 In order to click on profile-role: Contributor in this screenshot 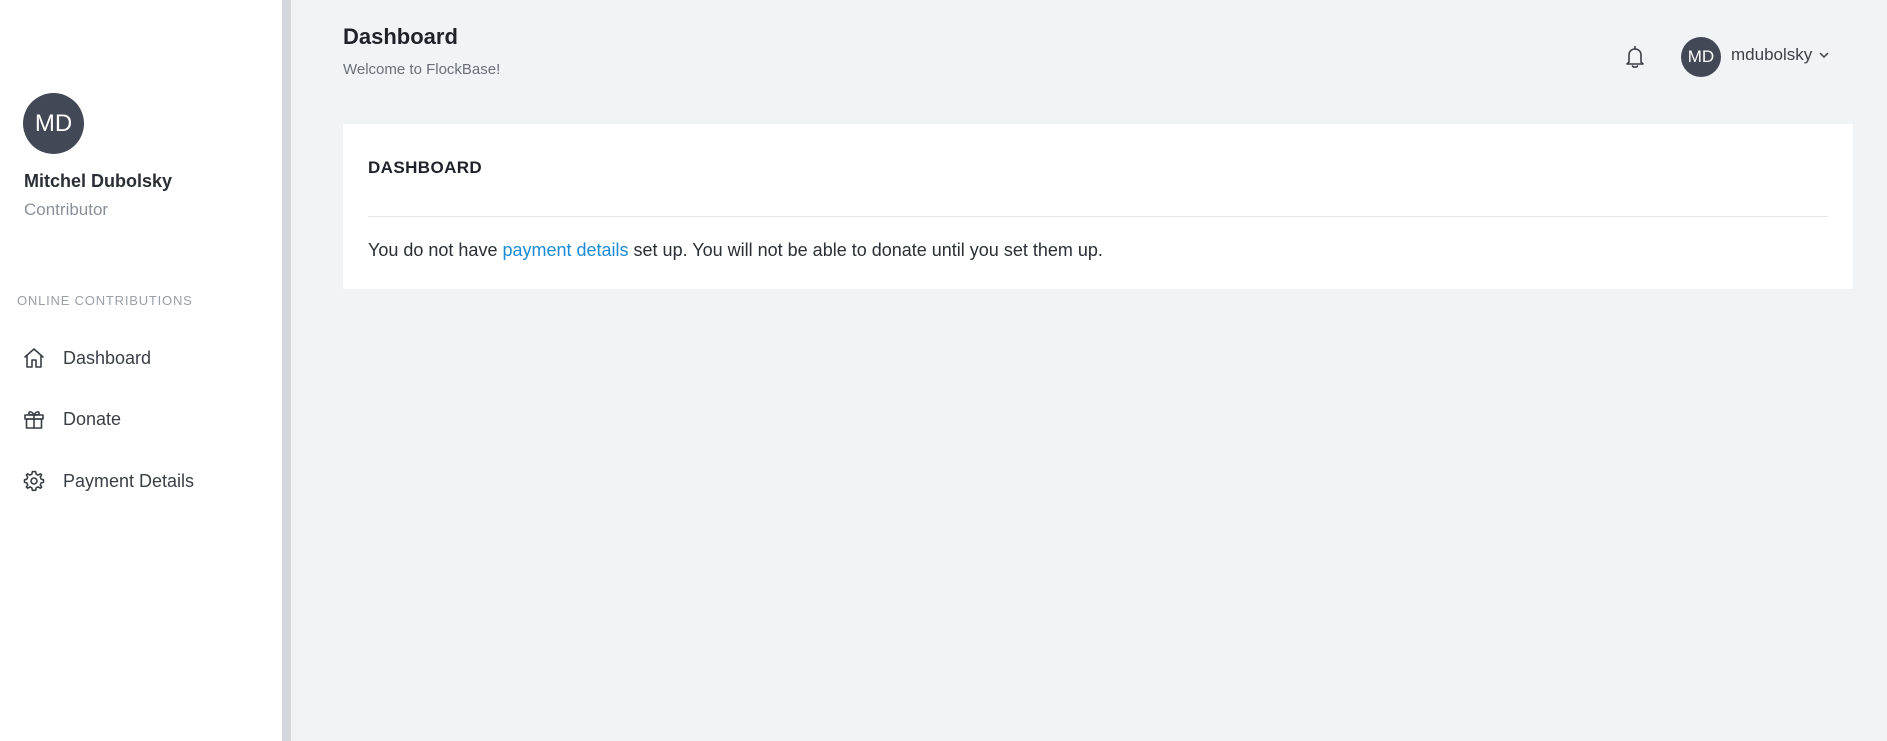, I will do `click(66, 209)`.